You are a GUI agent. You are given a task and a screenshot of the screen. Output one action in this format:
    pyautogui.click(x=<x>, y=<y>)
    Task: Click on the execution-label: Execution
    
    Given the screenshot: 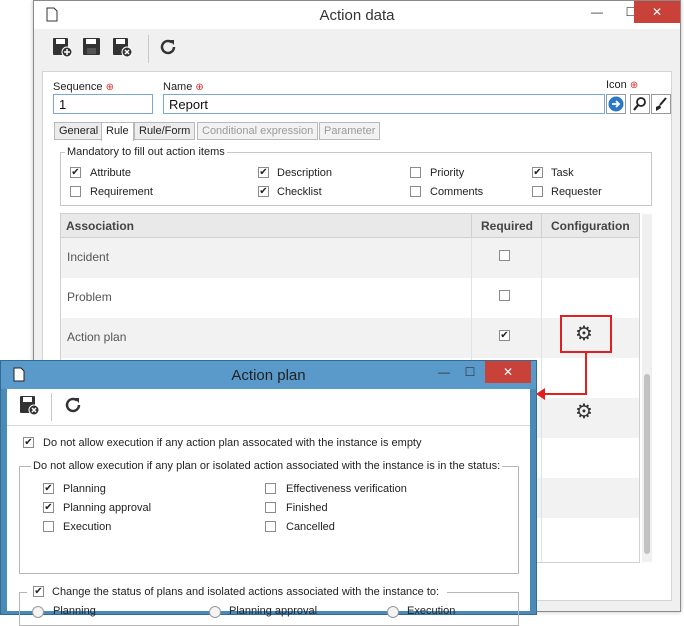 What is the action you would take?
    pyautogui.click(x=87, y=527)
    